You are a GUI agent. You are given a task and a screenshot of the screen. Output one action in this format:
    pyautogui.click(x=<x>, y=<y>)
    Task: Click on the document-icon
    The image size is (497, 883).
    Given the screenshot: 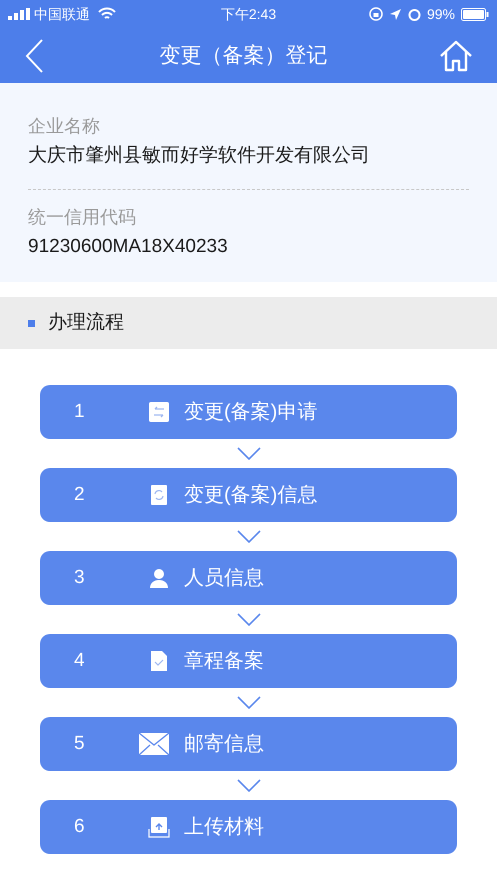 What is the action you would take?
    pyautogui.click(x=159, y=661)
    